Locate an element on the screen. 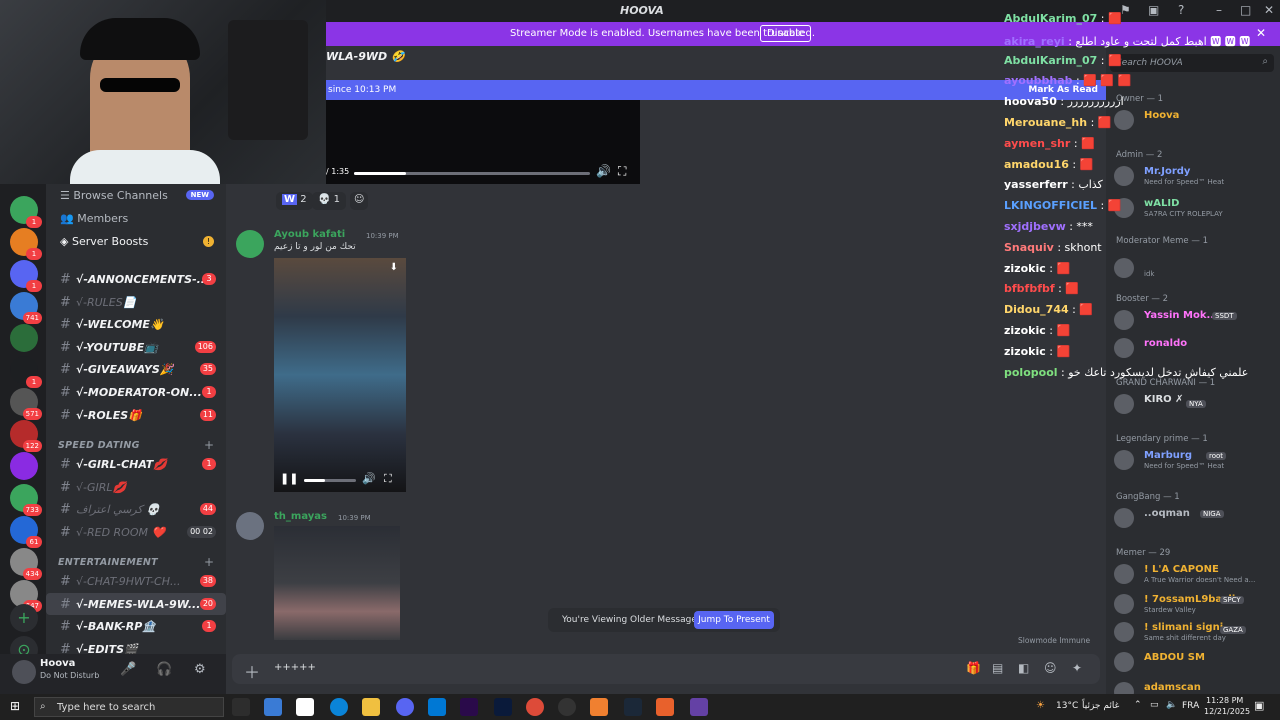  photoshop-icon is located at coordinates (503, 707).